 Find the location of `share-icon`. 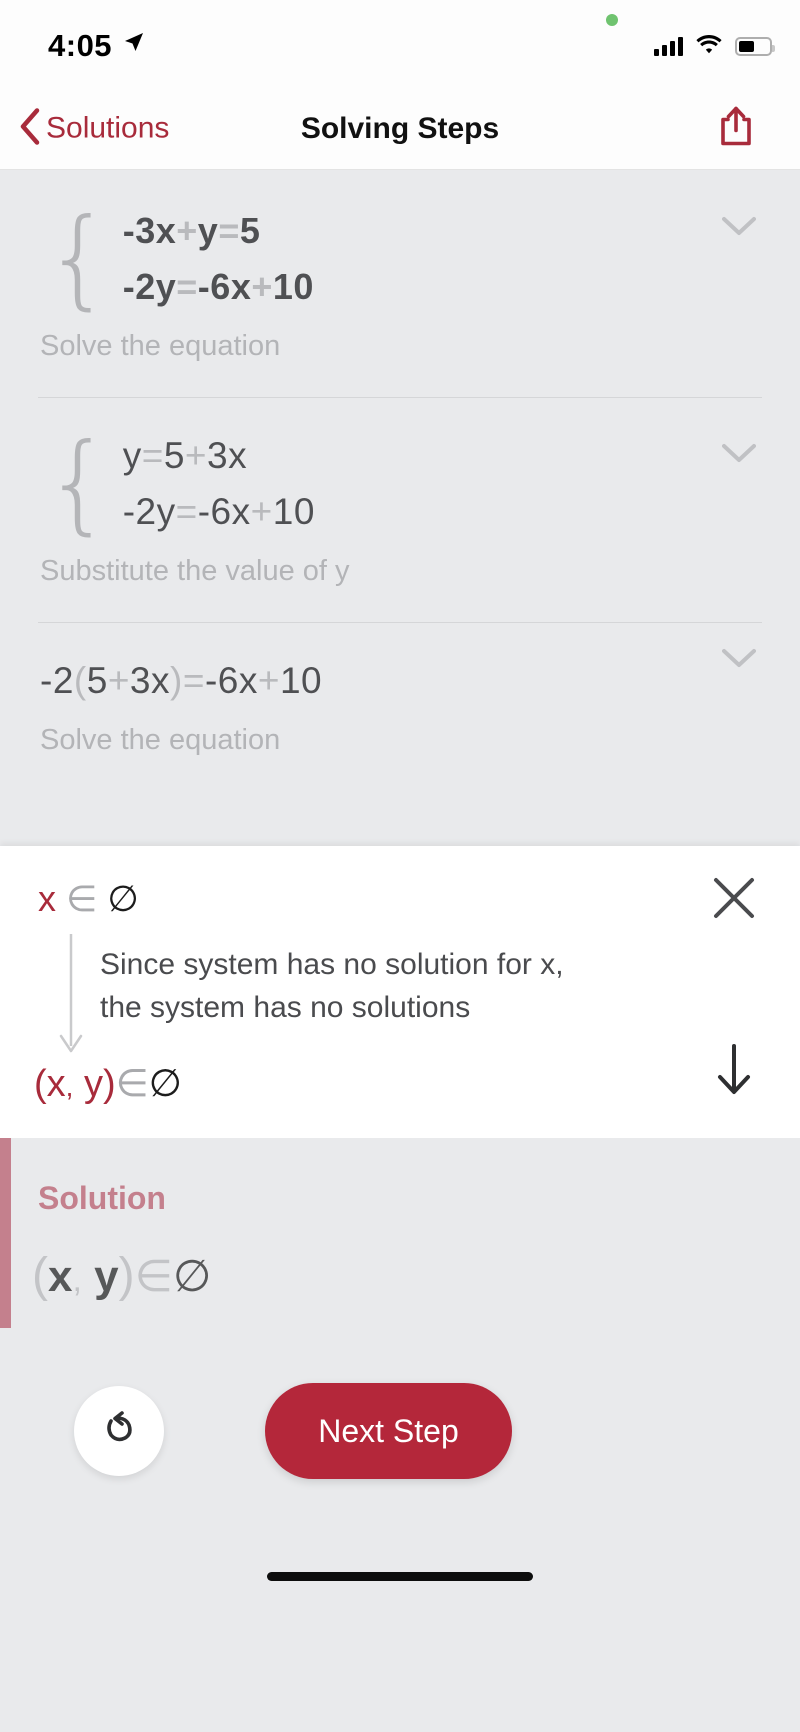

share-icon is located at coordinates (736, 128).